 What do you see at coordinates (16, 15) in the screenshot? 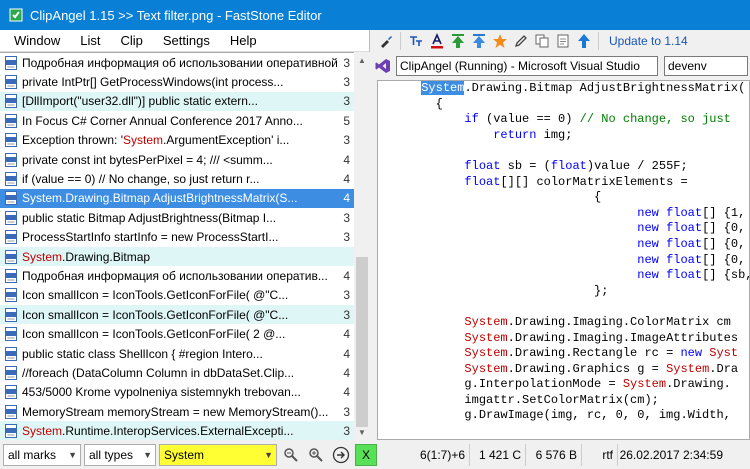
I see `app-icon` at bounding box center [16, 15].